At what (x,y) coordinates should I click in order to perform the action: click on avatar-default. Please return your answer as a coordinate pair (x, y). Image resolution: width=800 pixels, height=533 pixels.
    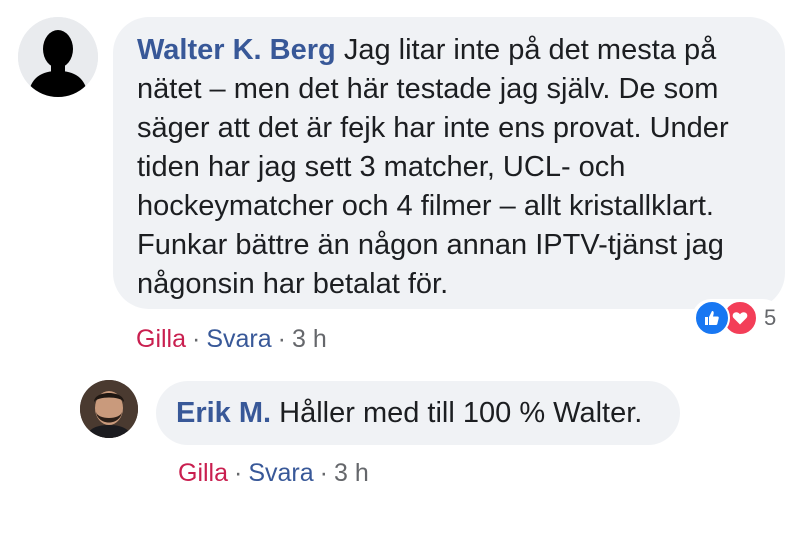
    Looking at the image, I should click on (58, 57).